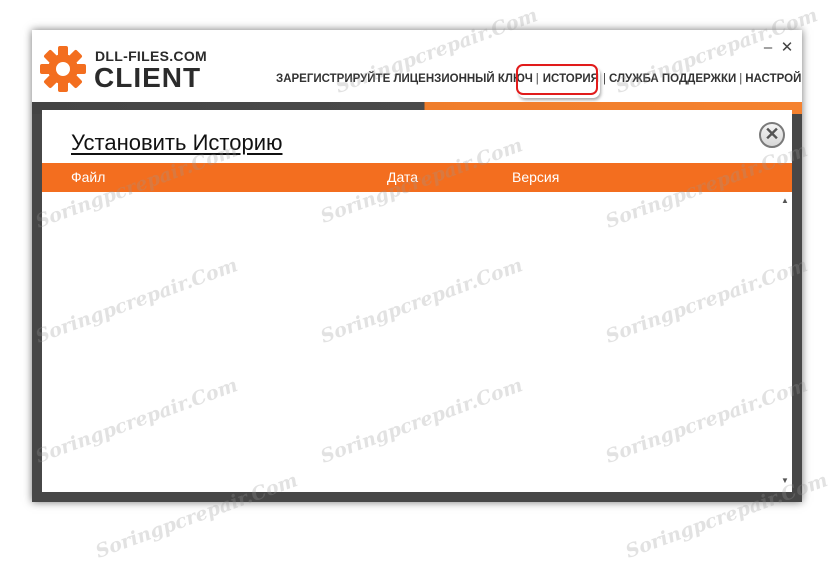  Describe the element at coordinates (768, 48) in the screenshot. I see `minimize-button: –` at that location.